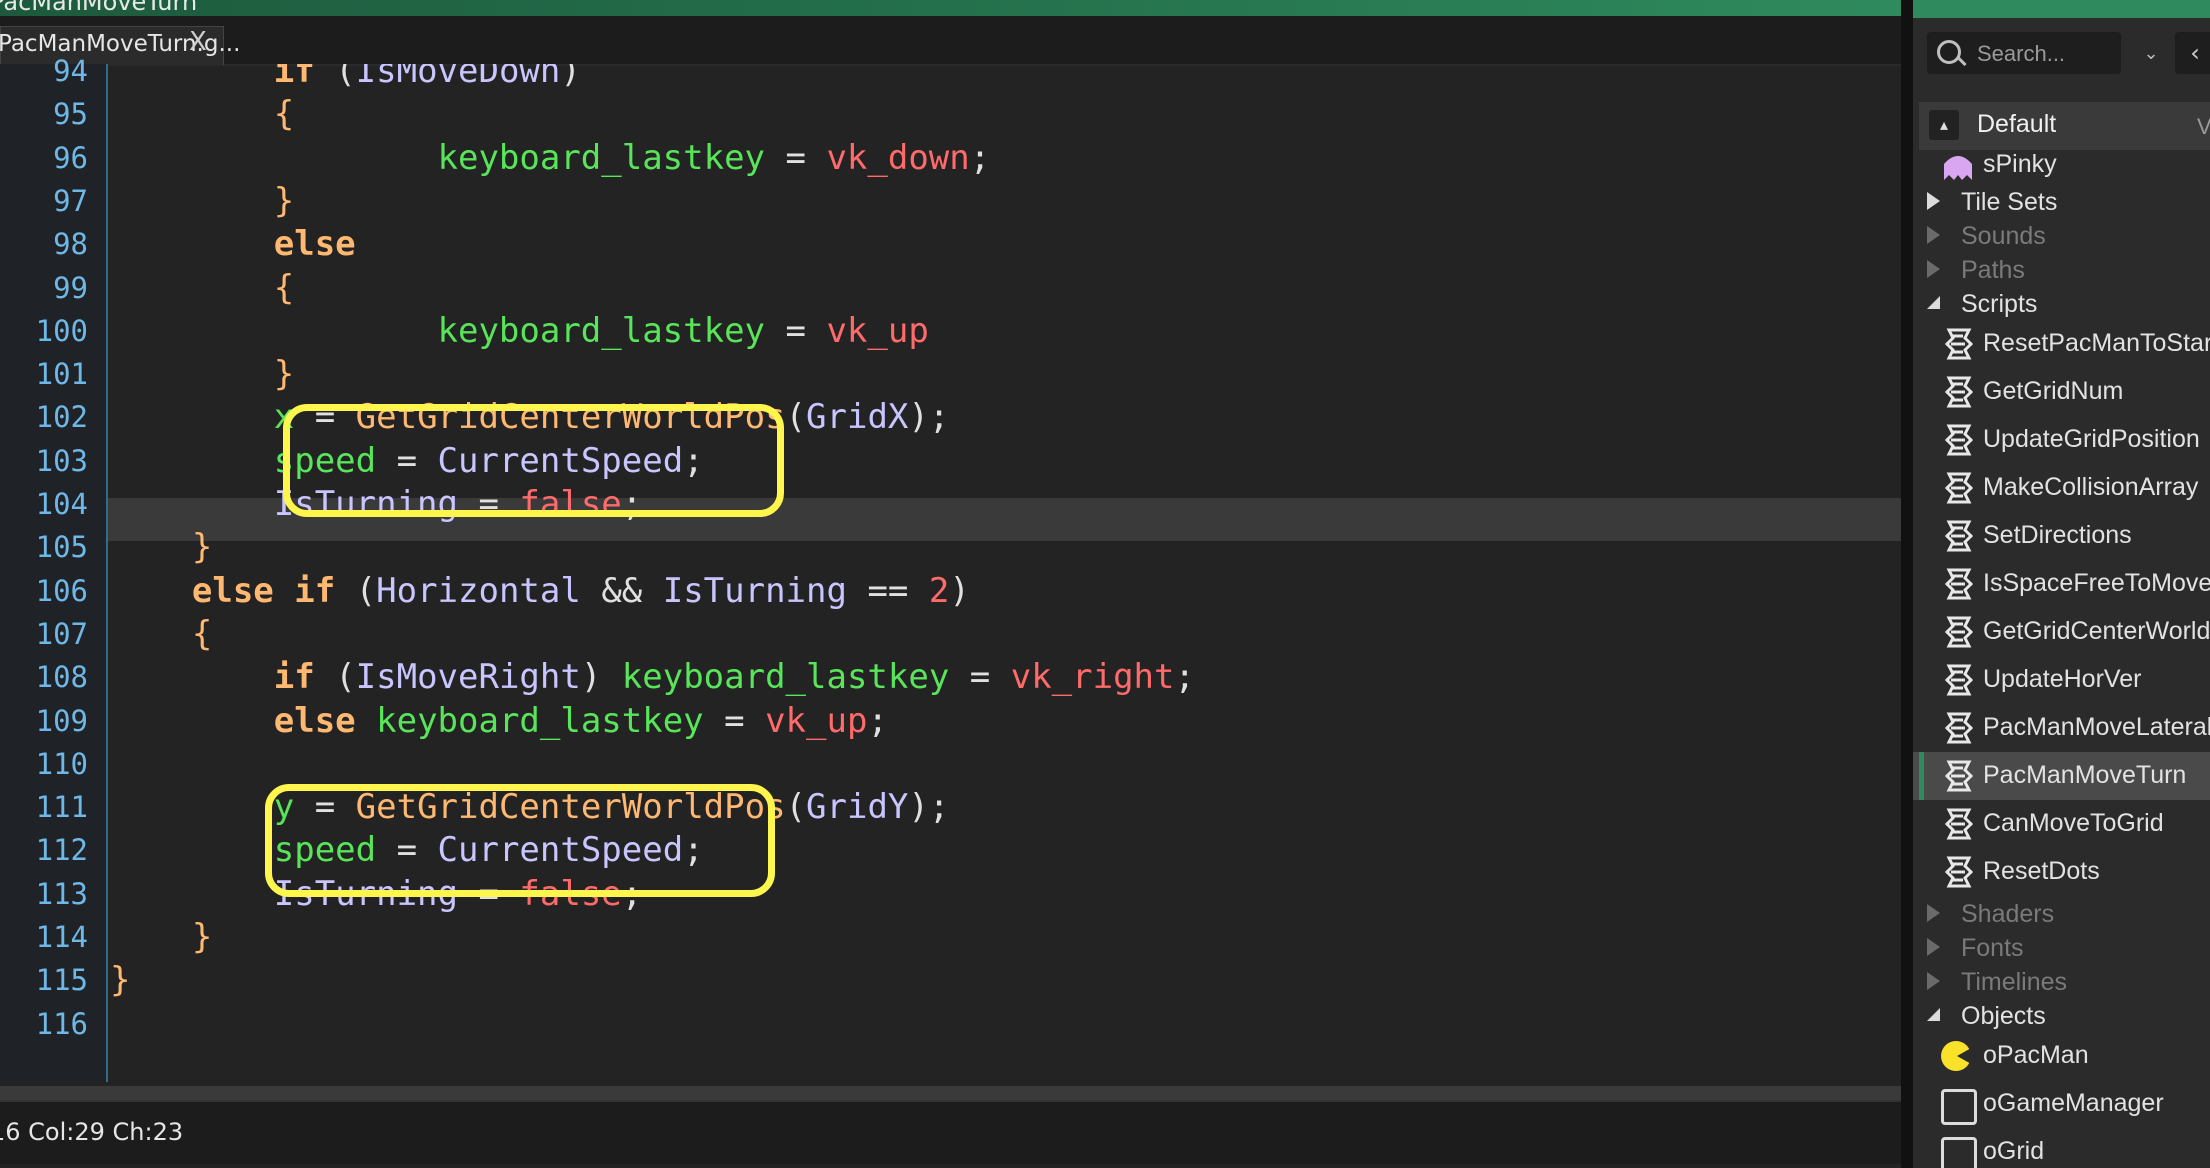 Image resolution: width=2210 pixels, height=1168 pixels. Describe the element at coordinates (2003, 1016) in the screenshot. I see `tree-item-label: Objects` at that location.